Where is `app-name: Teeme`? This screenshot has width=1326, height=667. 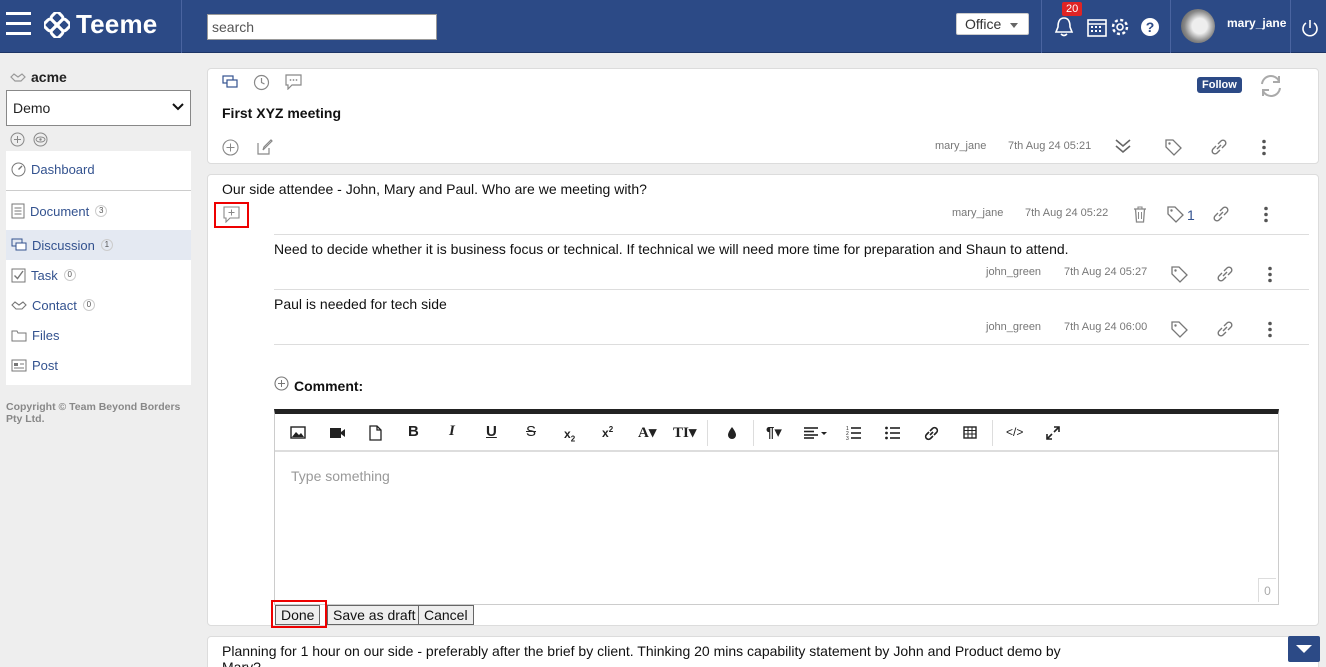 app-name: Teeme is located at coordinates (117, 24).